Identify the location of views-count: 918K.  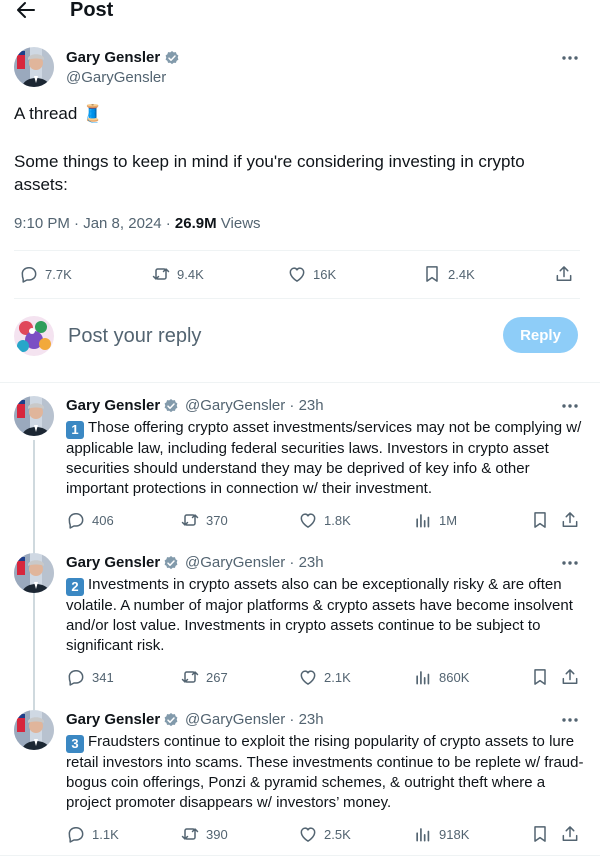
(454, 834).